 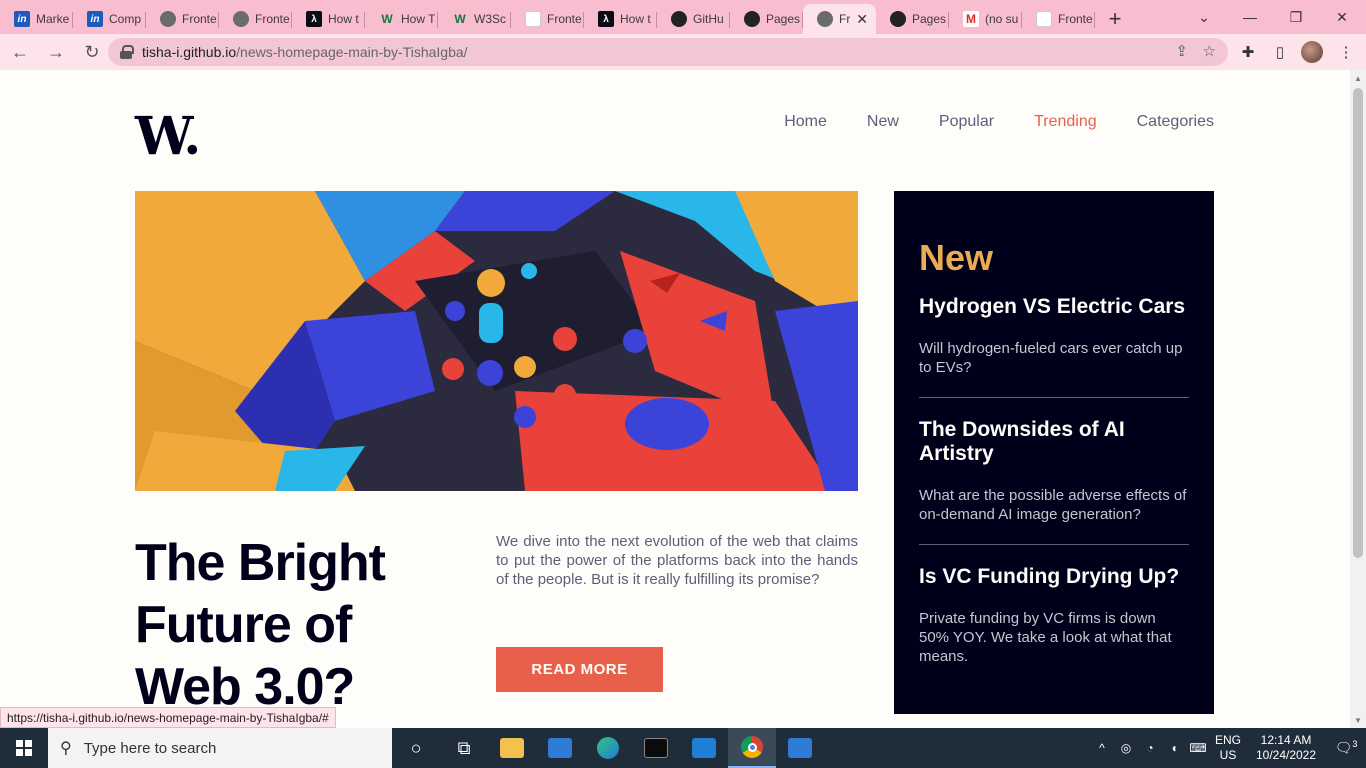 What do you see at coordinates (1286, 748) in the screenshot?
I see `taskbar-clock: 12:14 AM 10/24/2022` at bounding box center [1286, 748].